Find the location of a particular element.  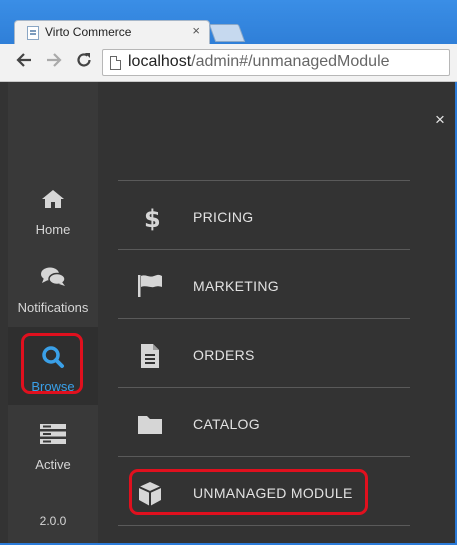

tab-title: Virto Commerce is located at coordinates (88, 32).